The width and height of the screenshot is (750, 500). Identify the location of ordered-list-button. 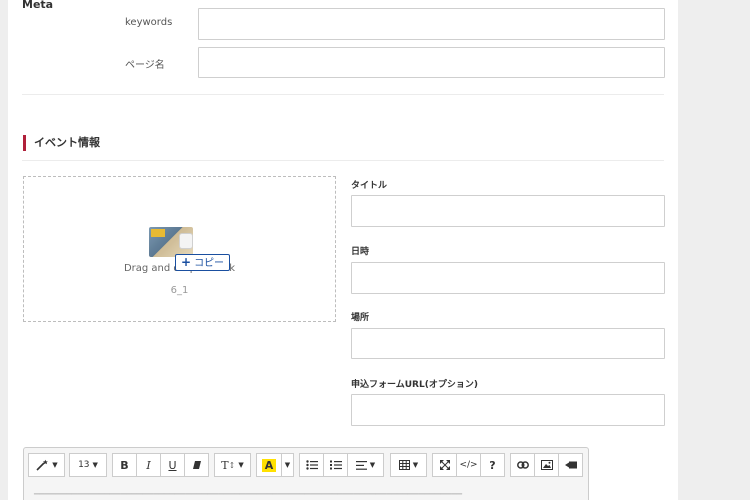
(335, 465).